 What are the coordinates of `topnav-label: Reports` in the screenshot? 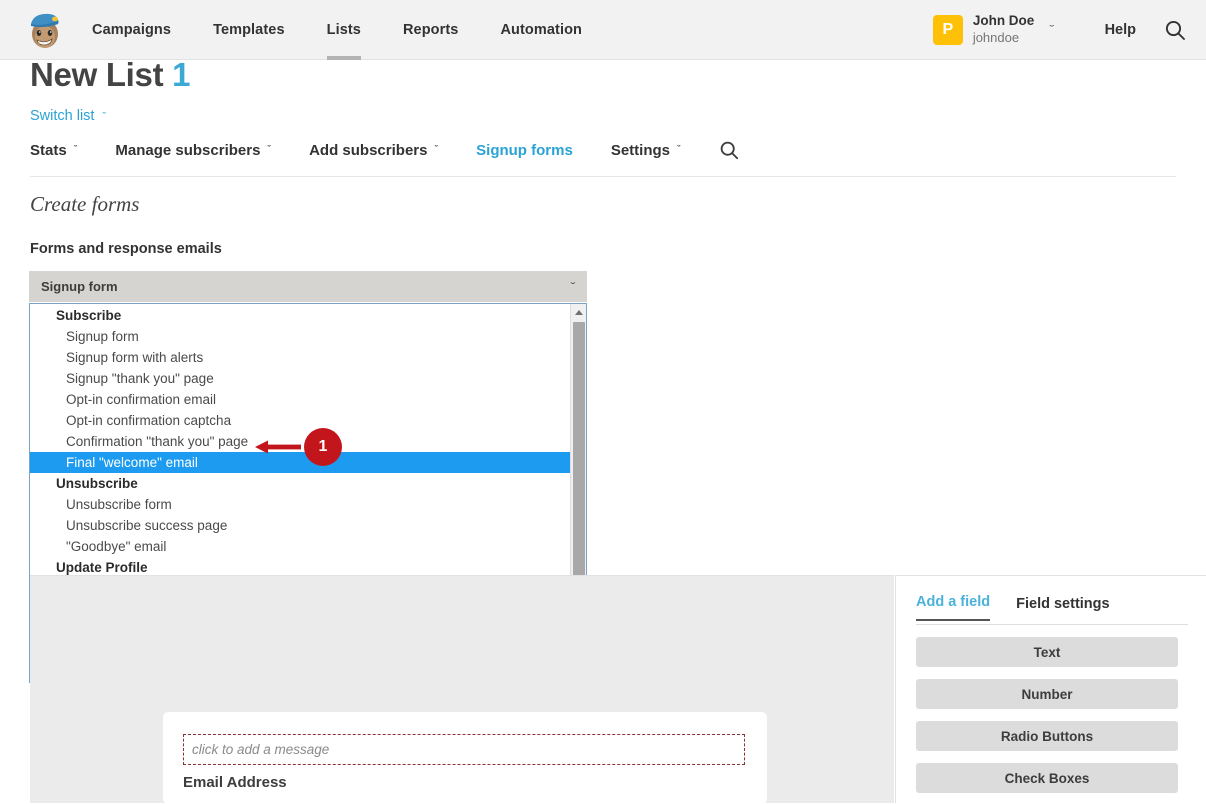 It's located at (430, 30).